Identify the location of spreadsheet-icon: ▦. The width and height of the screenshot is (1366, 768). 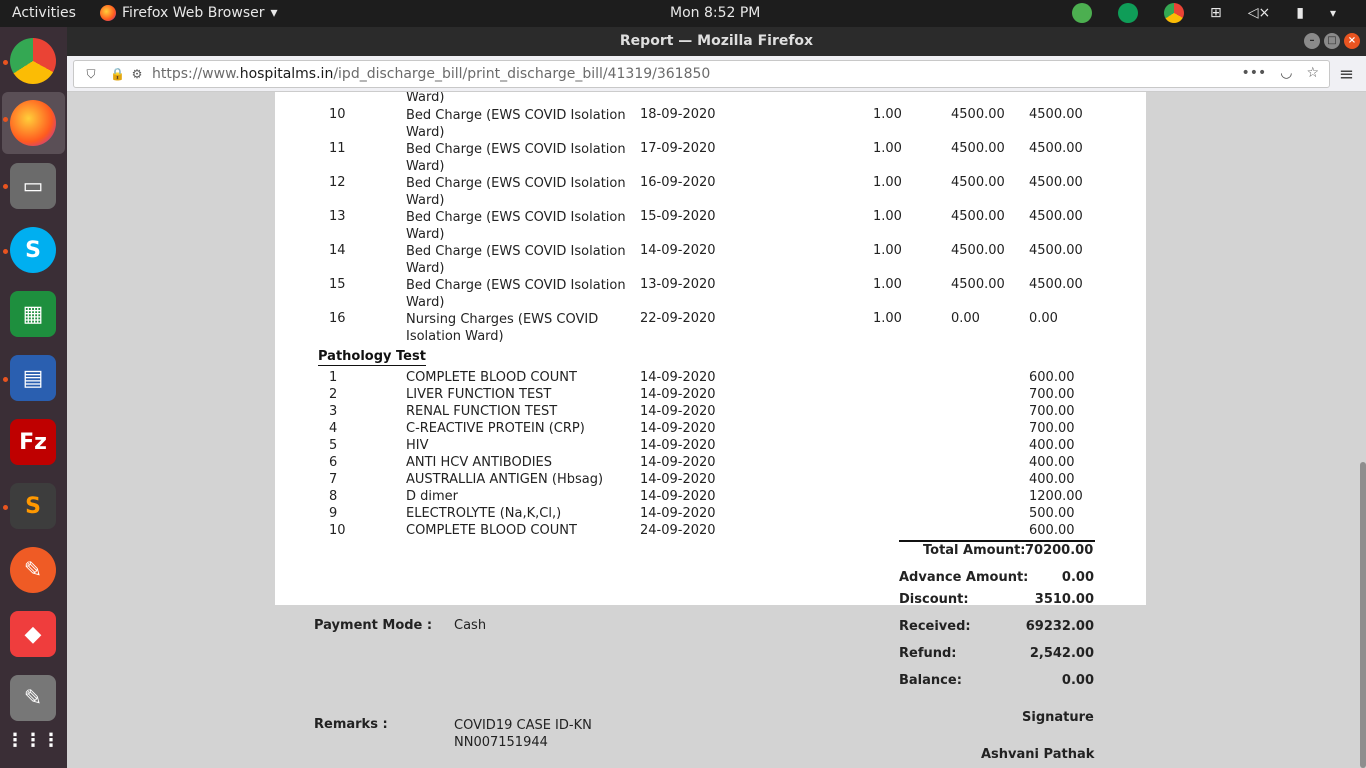
(33, 314).